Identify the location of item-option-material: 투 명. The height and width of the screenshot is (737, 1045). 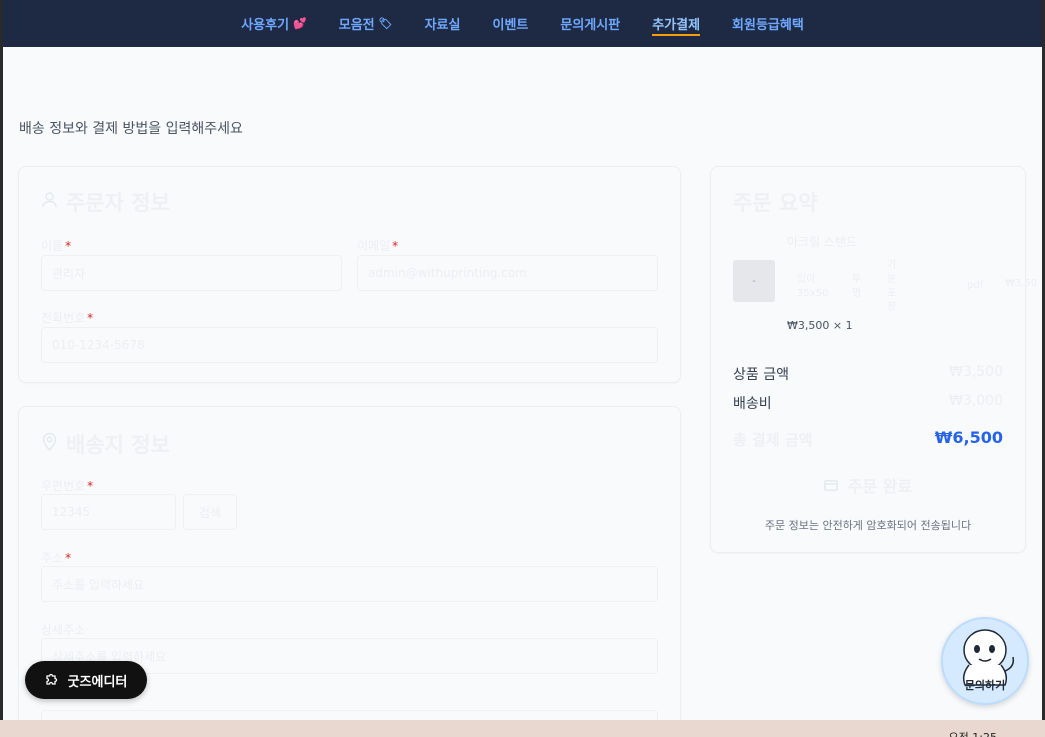
(857, 286).